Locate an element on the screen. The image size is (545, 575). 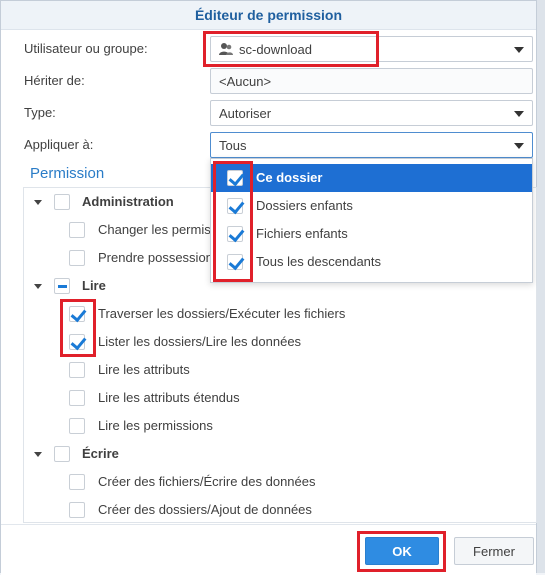
group-label: Lire is located at coordinates (94, 285).